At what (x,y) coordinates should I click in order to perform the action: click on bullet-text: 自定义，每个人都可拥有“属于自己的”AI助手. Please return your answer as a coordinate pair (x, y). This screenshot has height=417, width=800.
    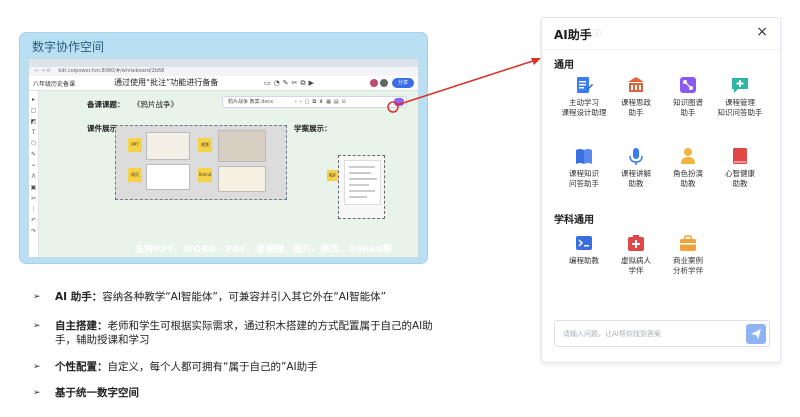
    Looking at the image, I should click on (212, 367).